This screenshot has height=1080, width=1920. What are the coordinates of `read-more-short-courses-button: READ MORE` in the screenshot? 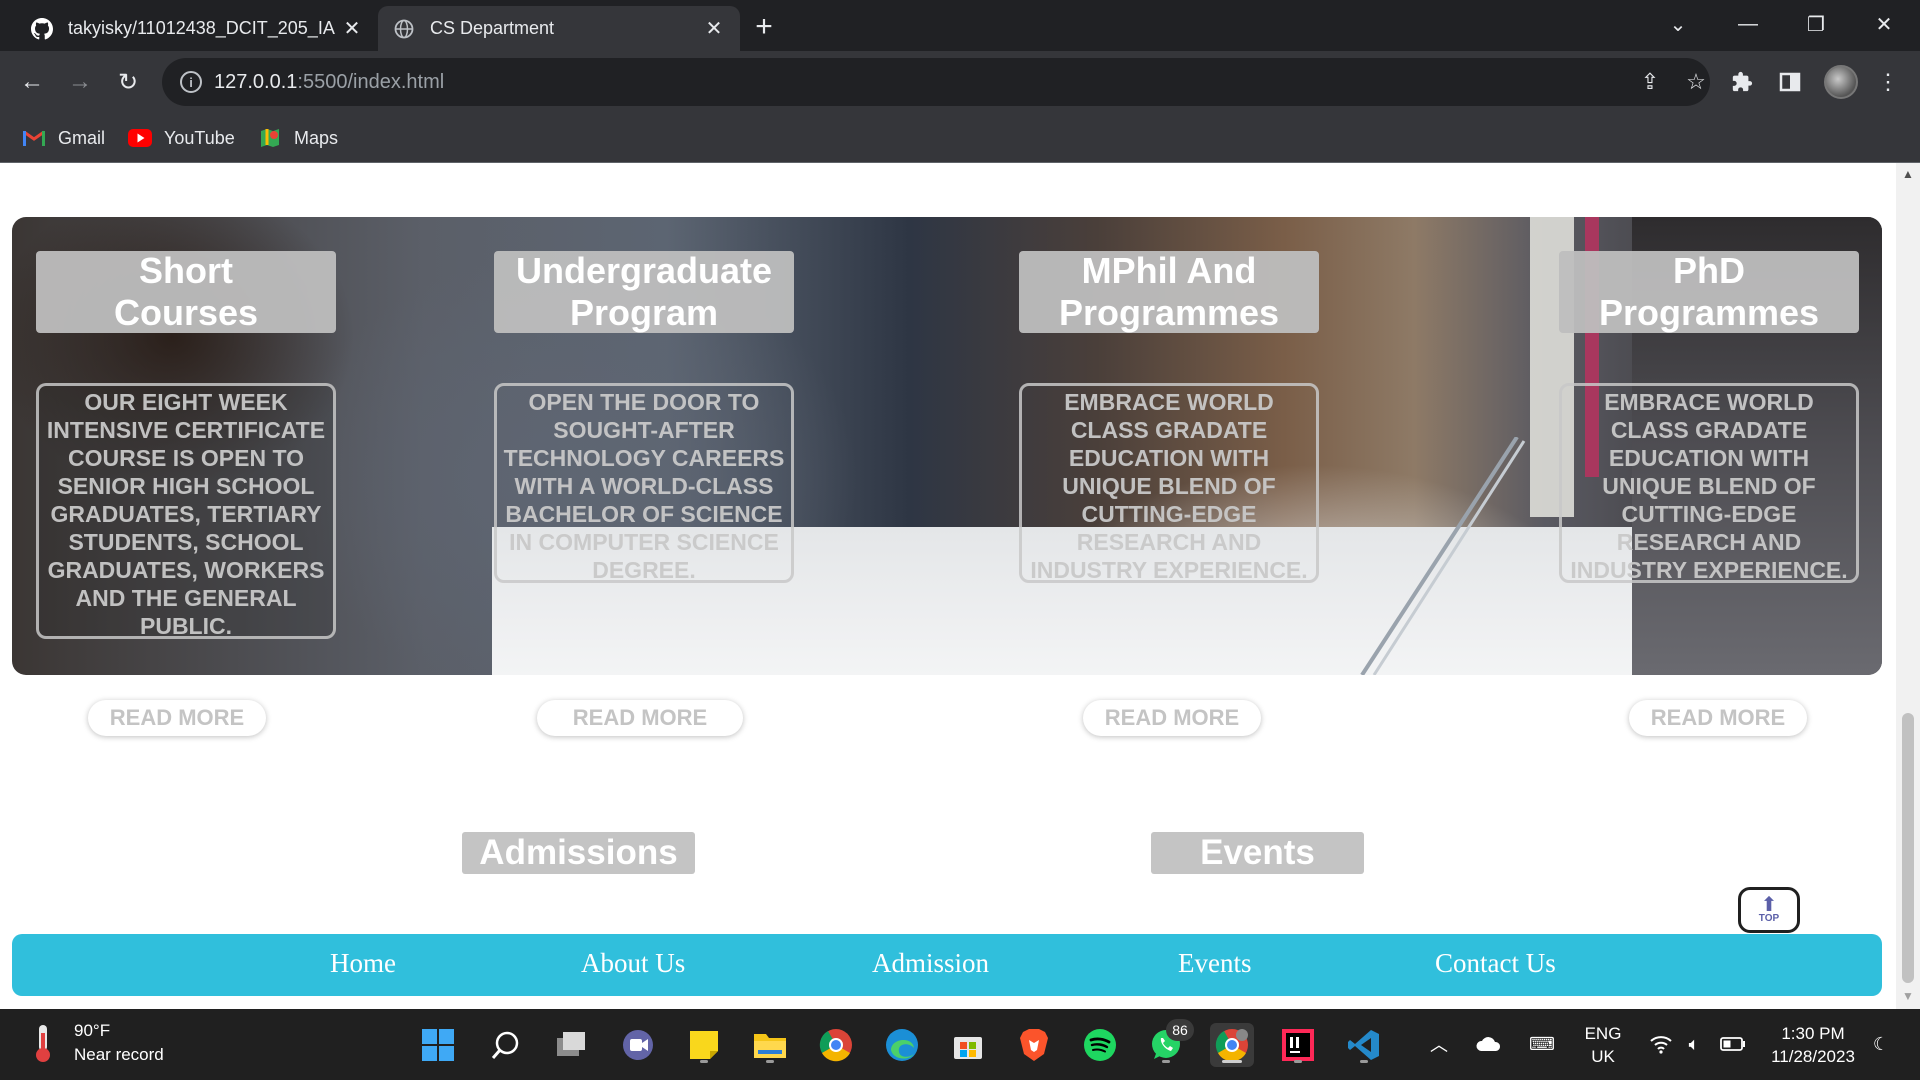 It's located at (177, 718).